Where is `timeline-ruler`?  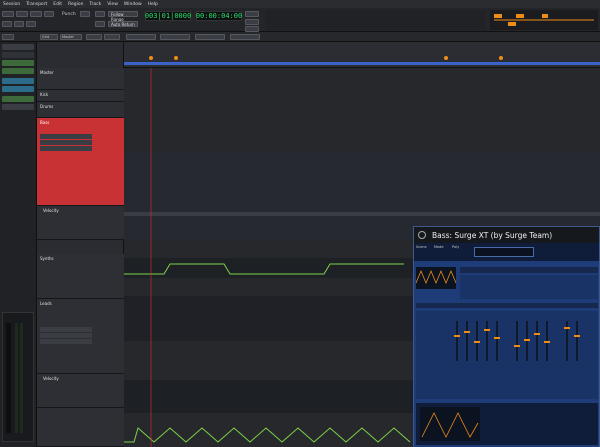
timeline-ruler is located at coordinates (362, 55).